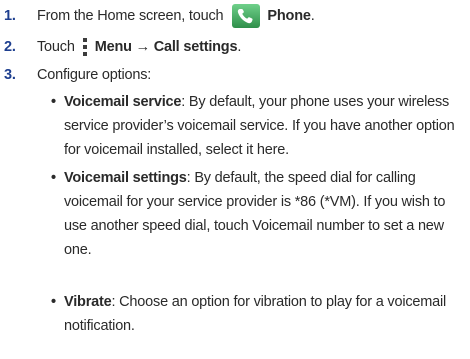 This screenshot has height=359, width=470. What do you see at coordinates (125, 178) in the screenshot?
I see `option-title: Voicemail settings` at bounding box center [125, 178].